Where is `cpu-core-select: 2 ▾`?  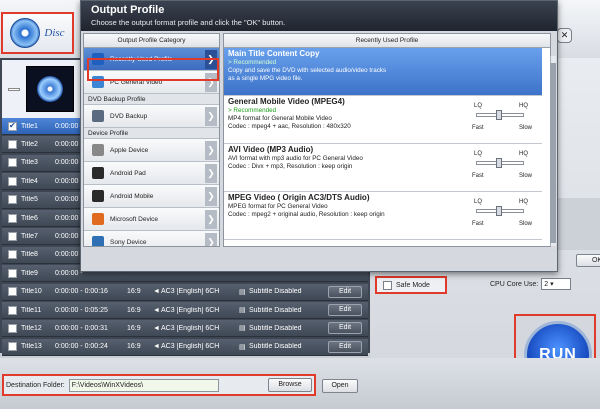
cpu-core-select: 2 ▾ is located at coordinates (556, 284).